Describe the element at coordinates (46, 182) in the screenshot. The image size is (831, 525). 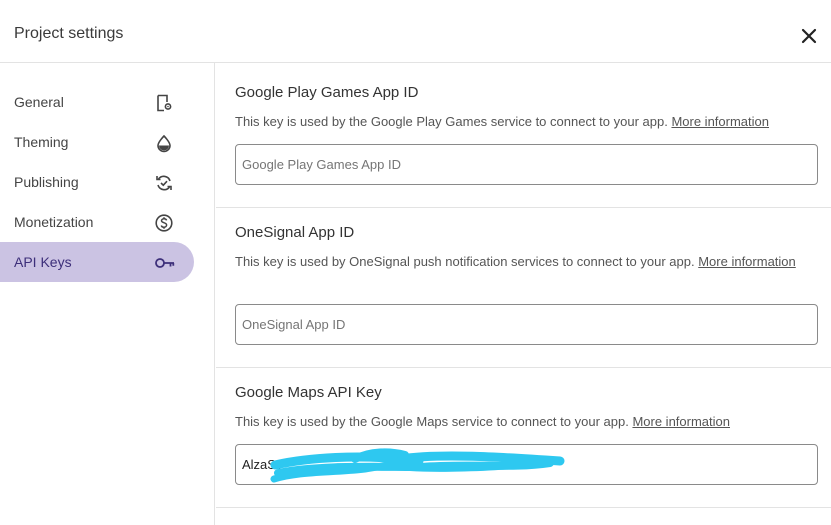
I see `sidebar-item-label: Publishing` at that location.